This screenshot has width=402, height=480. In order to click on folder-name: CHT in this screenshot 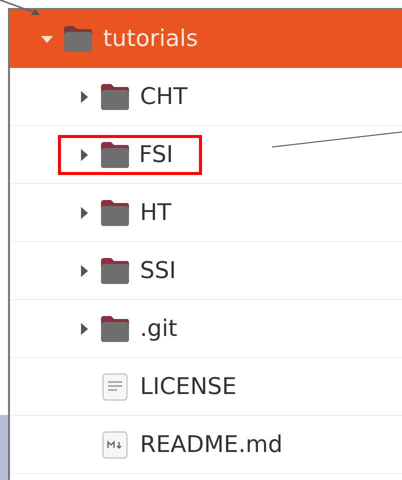, I will do `click(164, 97)`.